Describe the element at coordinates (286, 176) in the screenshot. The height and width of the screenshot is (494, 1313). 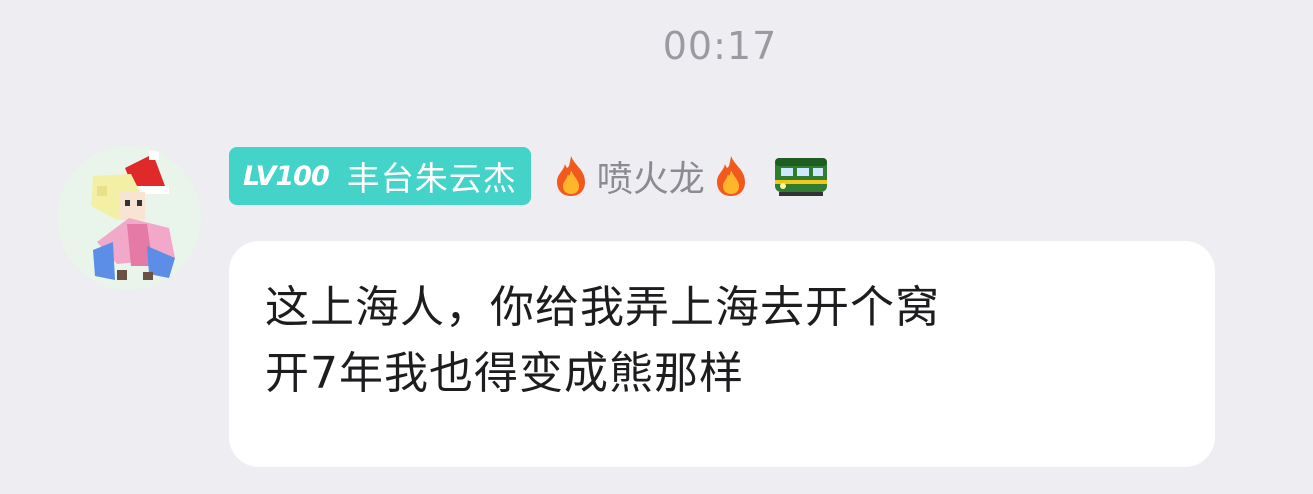
I see `level-label: LV100` at that location.